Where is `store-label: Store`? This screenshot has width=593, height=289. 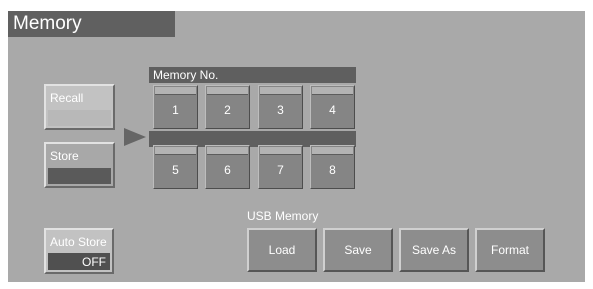 store-label: Store is located at coordinates (64, 156).